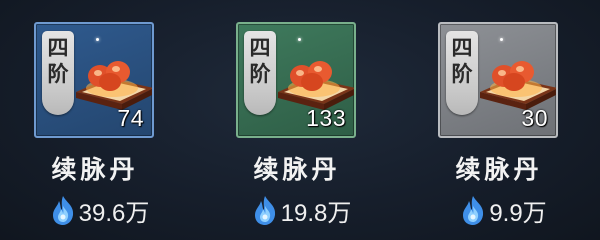 The image size is (600, 240). What do you see at coordinates (498, 80) in the screenshot?
I see `item-slot: 四 阶 30` at bounding box center [498, 80].